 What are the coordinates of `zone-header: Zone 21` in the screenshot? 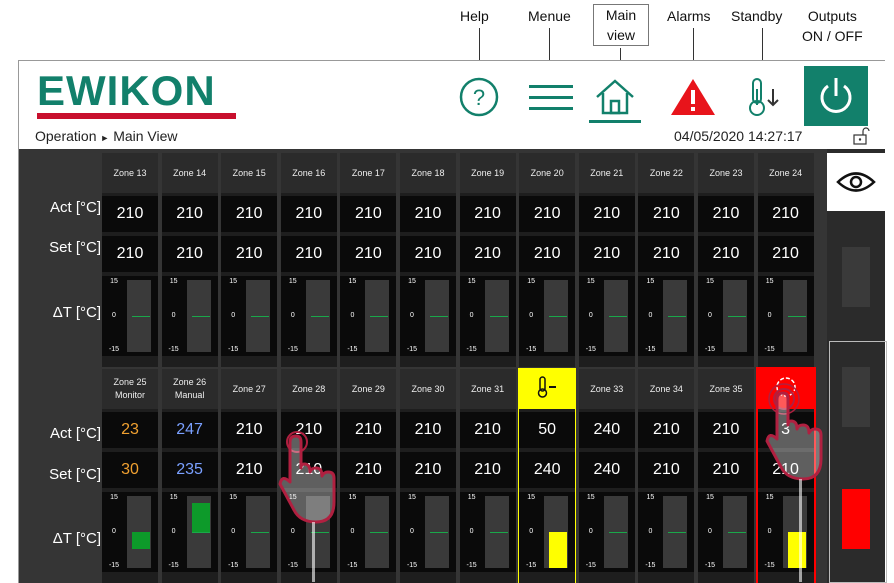 It's located at (606, 173).